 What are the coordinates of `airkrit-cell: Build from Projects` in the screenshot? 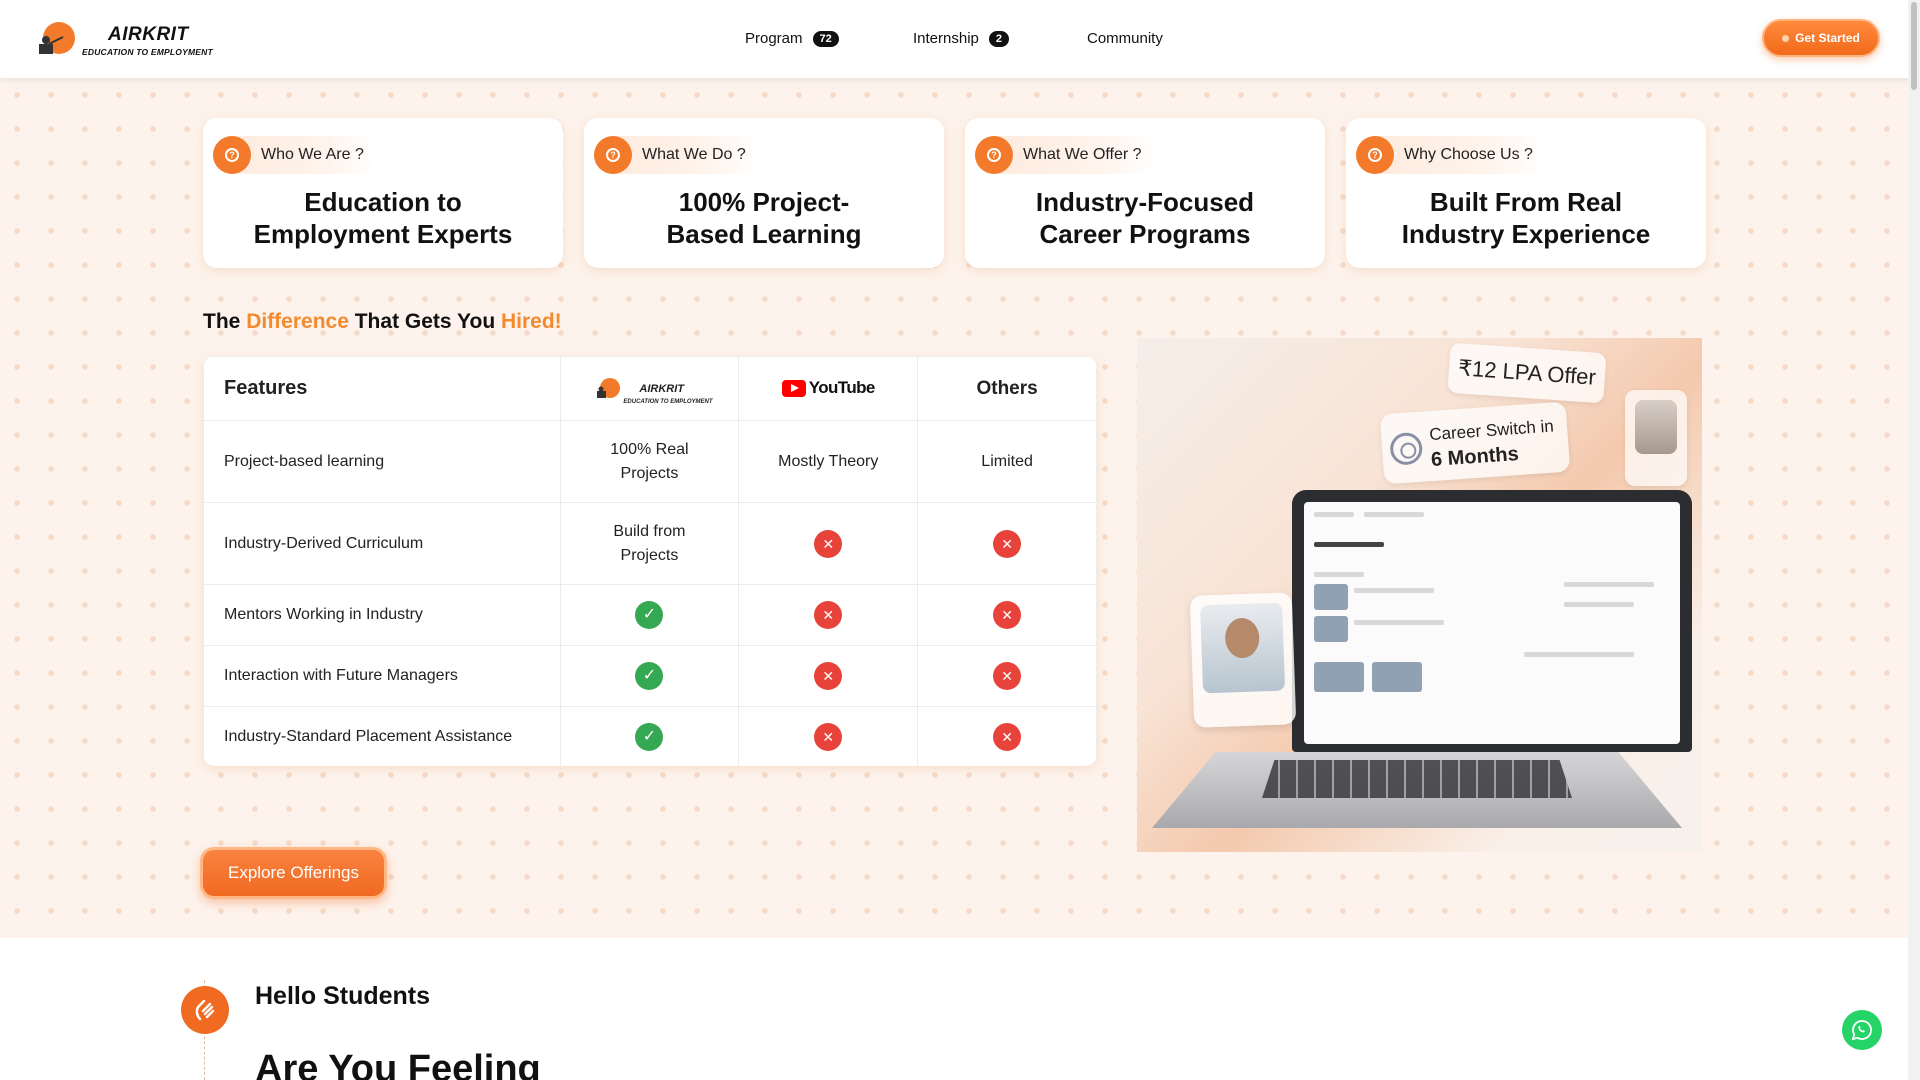 It's located at (649, 543).